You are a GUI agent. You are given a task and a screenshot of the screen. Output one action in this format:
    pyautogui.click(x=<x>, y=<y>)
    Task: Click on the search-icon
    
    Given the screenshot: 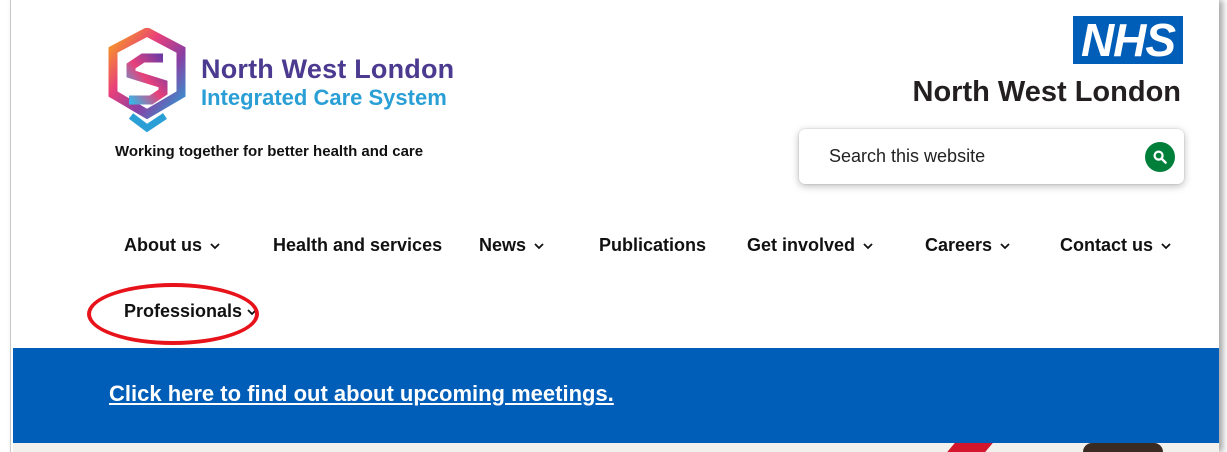 What is the action you would take?
    pyautogui.click(x=1160, y=157)
    